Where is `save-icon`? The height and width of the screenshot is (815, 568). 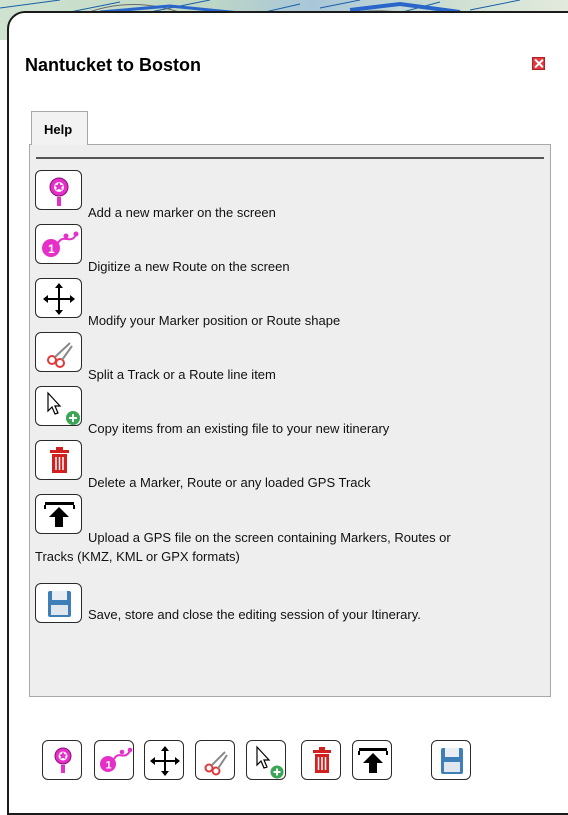
save-icon is located at coordinates (58, 603).